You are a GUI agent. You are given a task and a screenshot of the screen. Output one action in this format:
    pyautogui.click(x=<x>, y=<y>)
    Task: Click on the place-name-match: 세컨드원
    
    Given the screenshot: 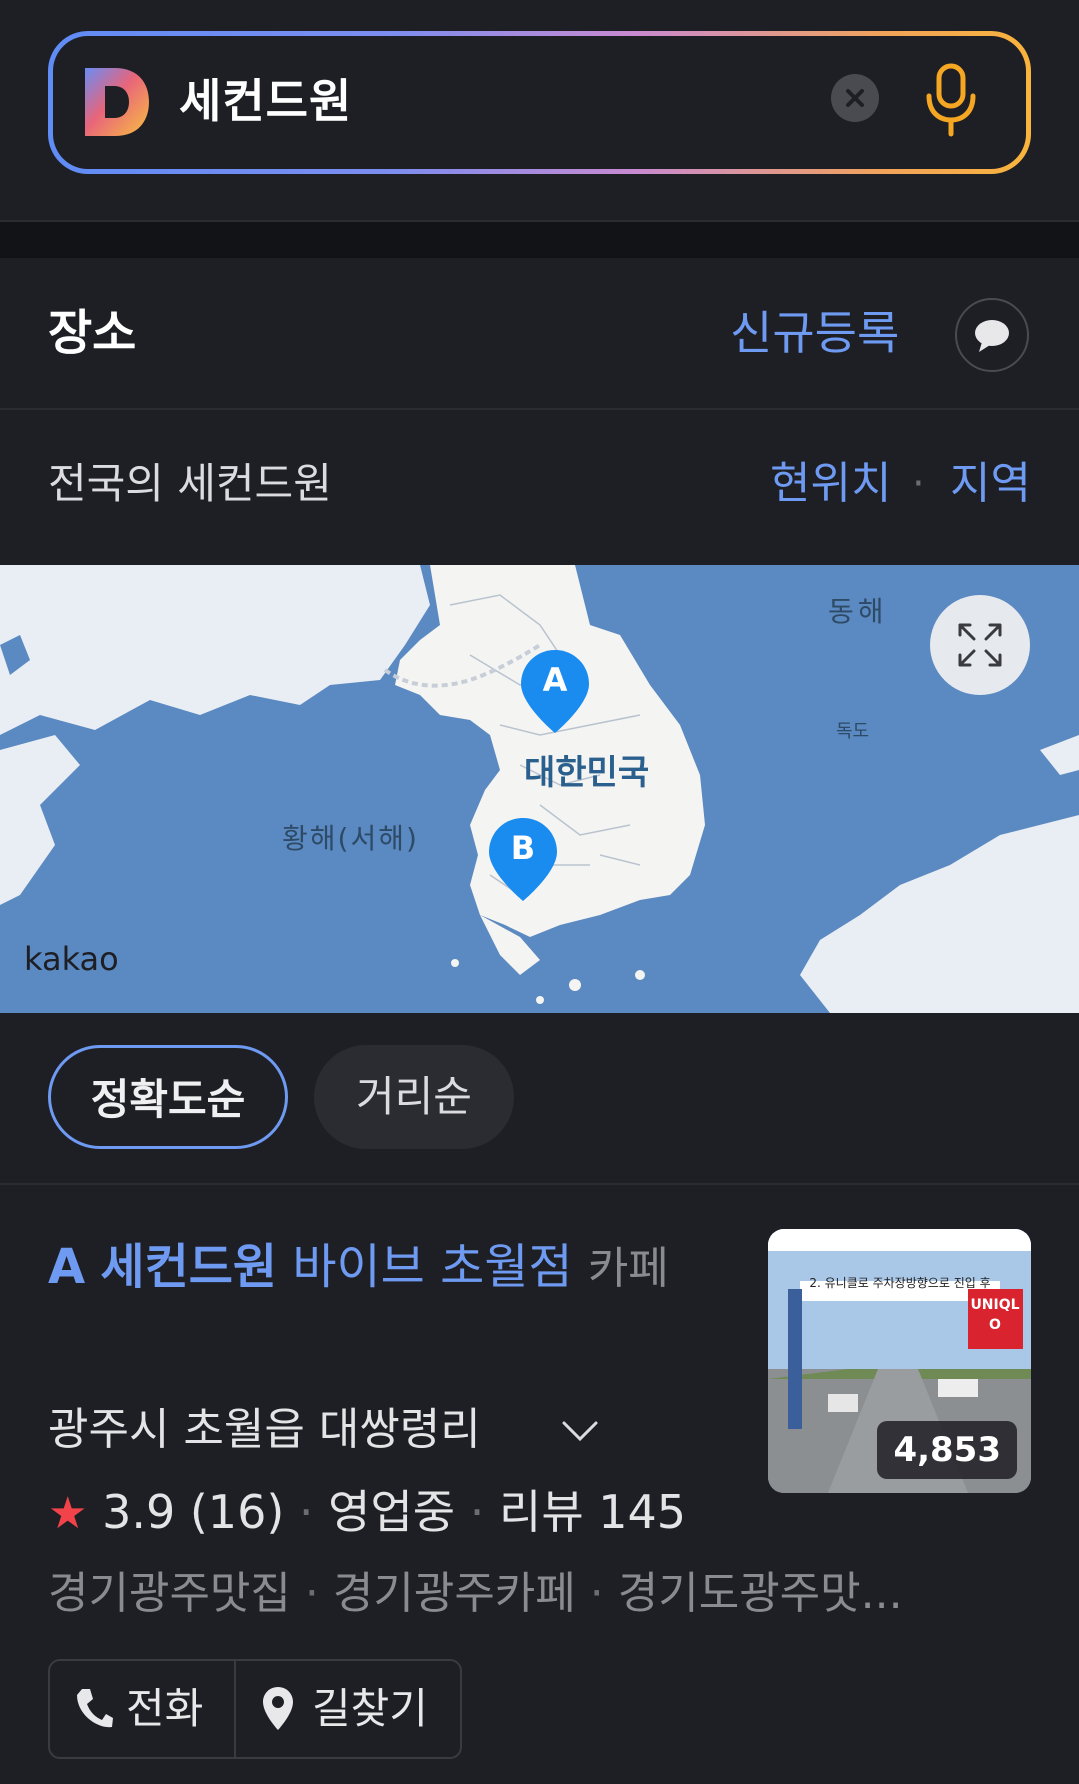 What is the action you would take?
    pyautogui.click(x=189, y=1267)
    